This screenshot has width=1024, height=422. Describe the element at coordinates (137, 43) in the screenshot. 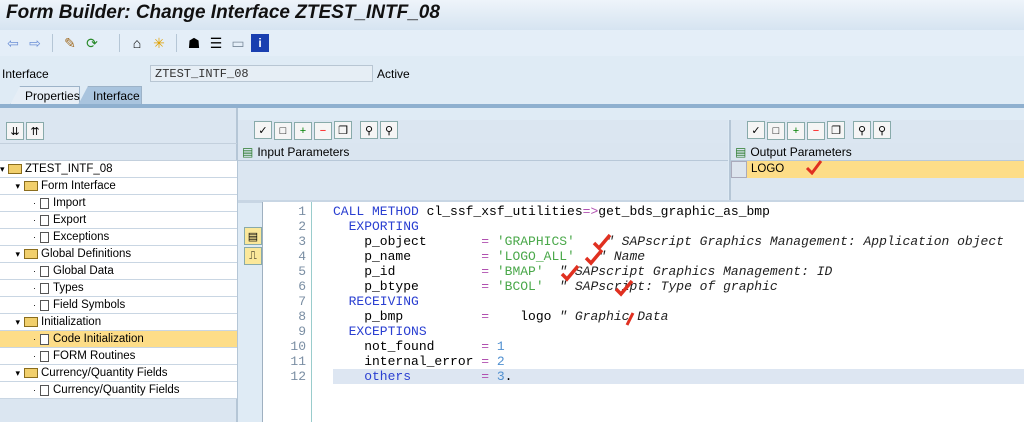

I see `hierarchy-icon: ⌂` at that location.